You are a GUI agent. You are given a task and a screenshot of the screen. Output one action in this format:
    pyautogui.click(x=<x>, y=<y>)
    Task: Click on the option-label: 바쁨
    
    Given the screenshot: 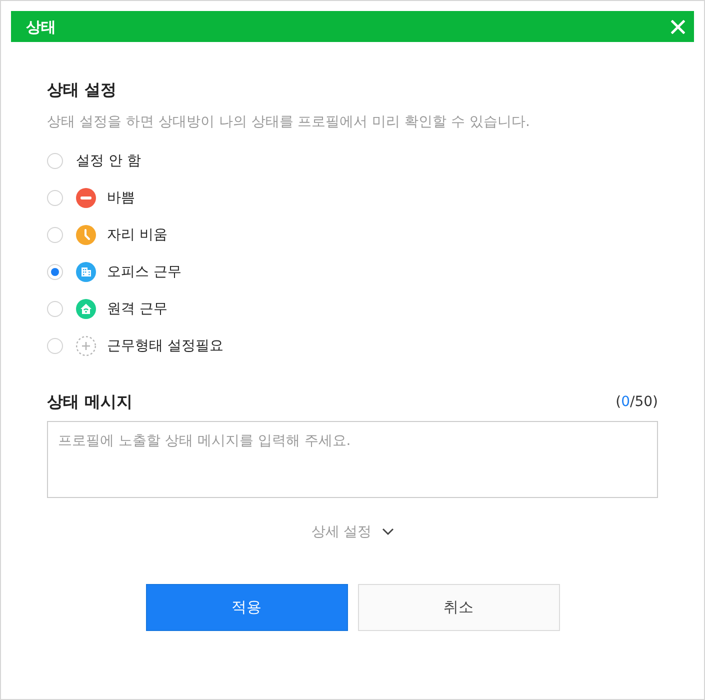 What is the action you would take?
    pyautogui.click(x=121, y=198)
    